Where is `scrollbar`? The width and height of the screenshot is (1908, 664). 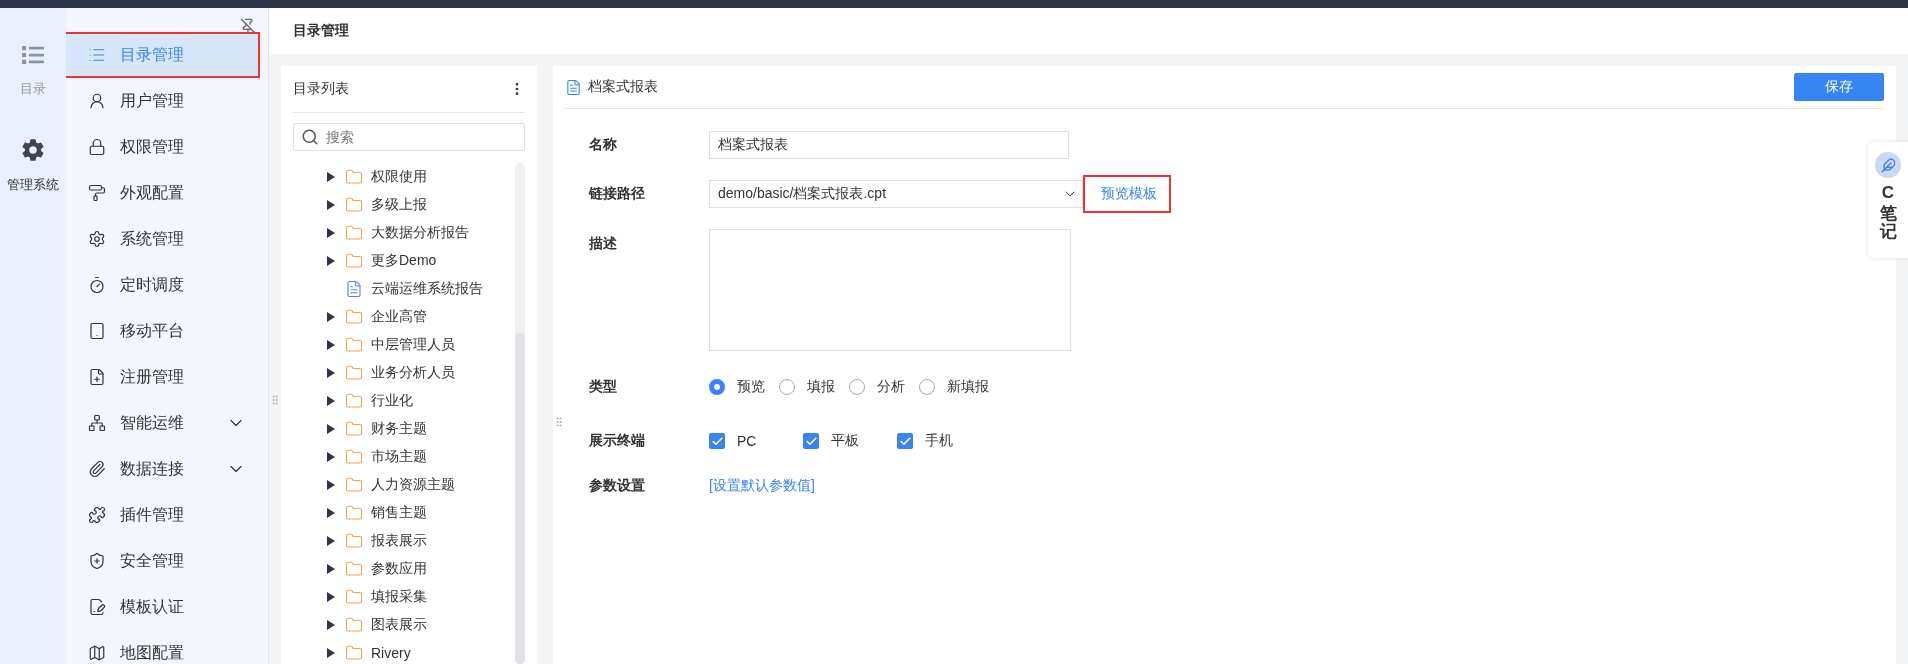 scrollbar is located at coordinates (520, 413).